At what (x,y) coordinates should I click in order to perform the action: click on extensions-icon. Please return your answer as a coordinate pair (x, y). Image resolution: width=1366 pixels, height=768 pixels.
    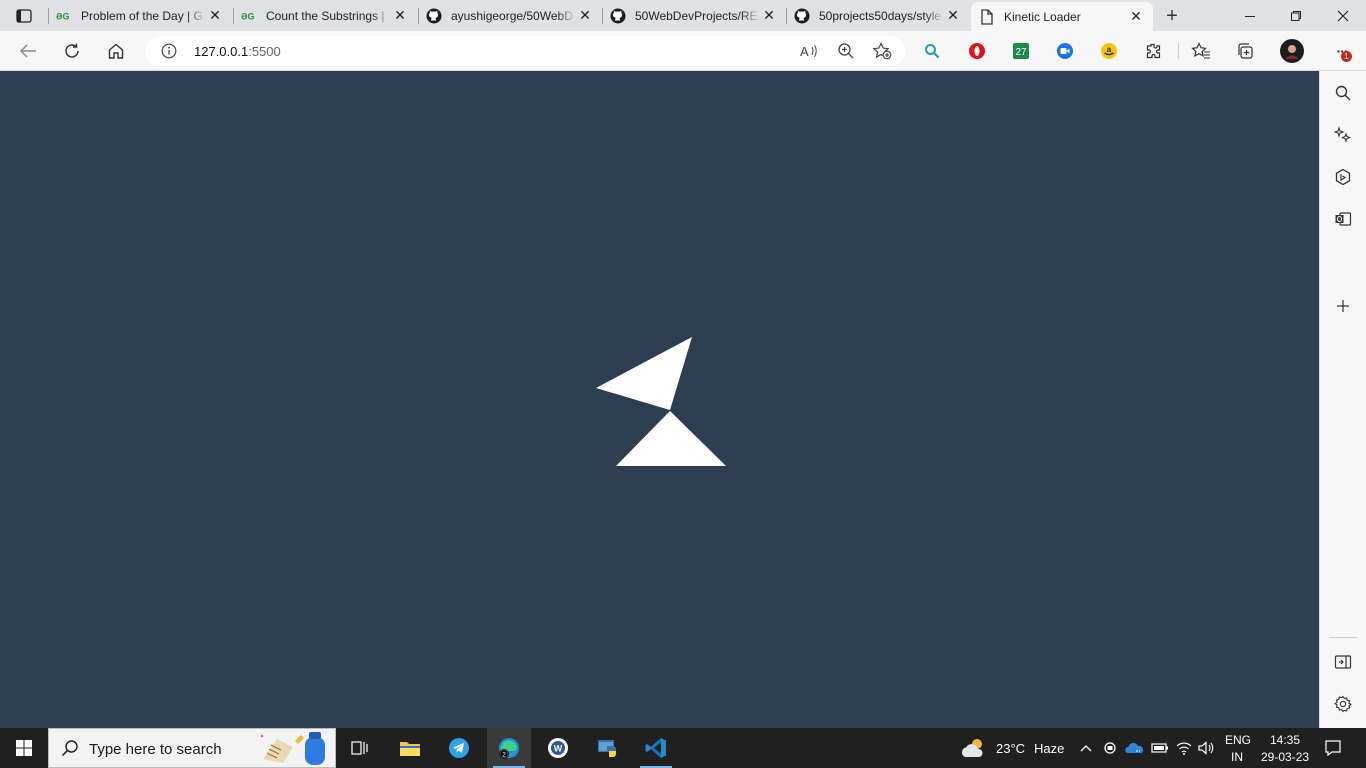
    Looking at the image, I should click on (1153, 51).